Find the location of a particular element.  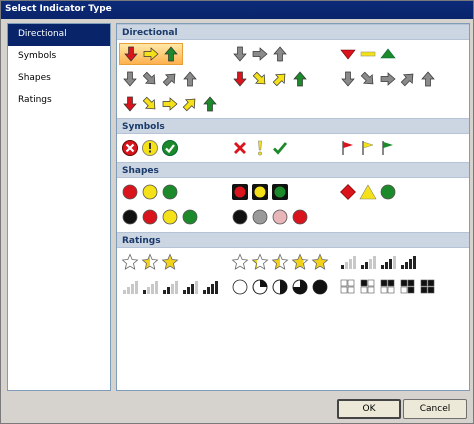

section-header-shapes: Shapes is located at coordinates (293, 170).